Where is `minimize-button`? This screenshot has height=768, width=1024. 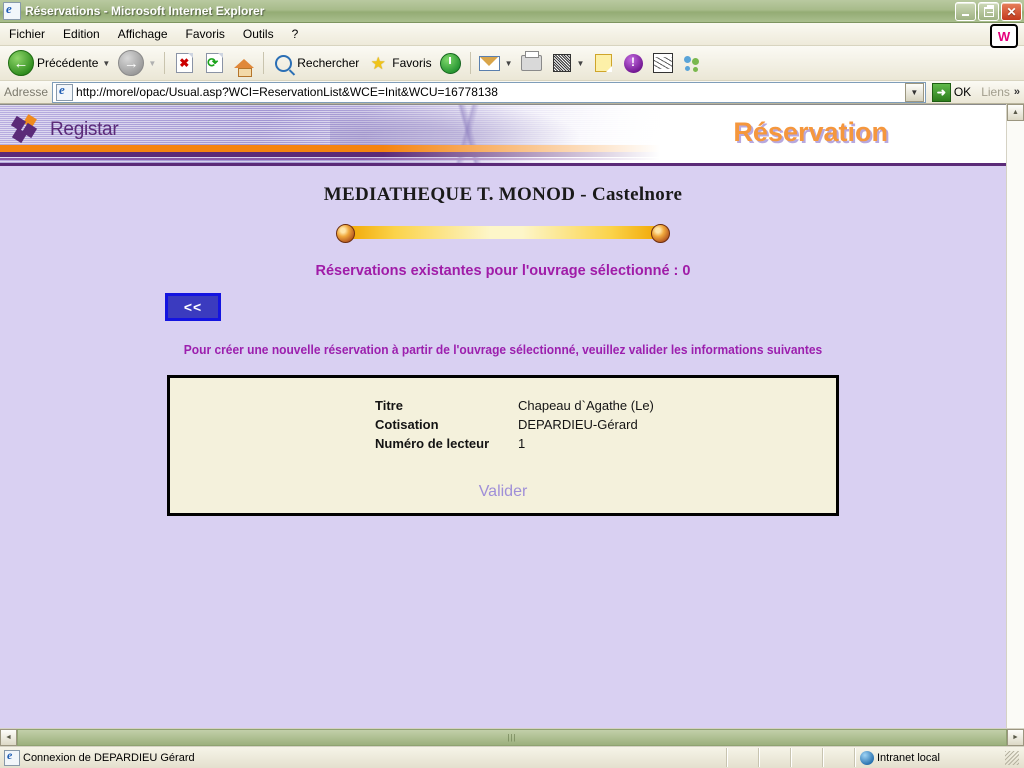 minimize-button is located at coordinates (965, 11).